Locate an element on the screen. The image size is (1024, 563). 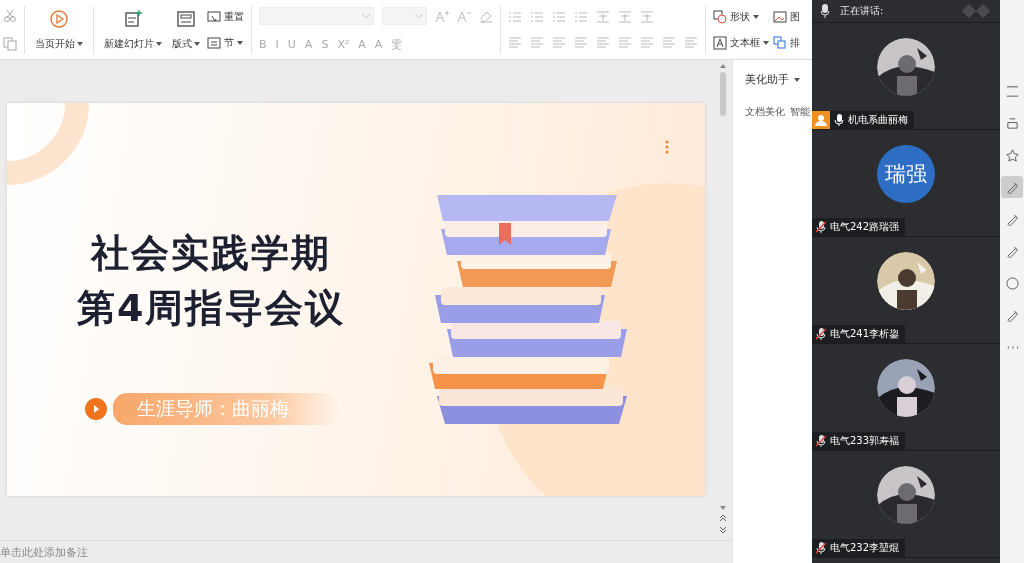
microphone-icon is located at coordinates (825, 11).